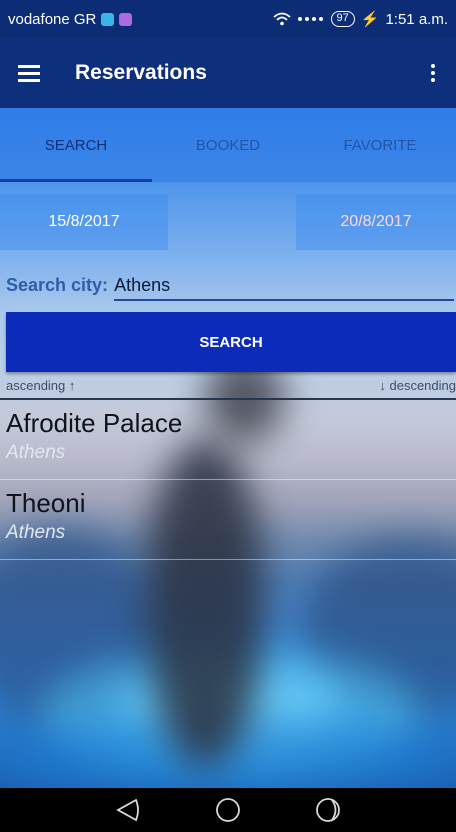 Image resolution: width=456 pixels, height=832 pixels. I want to click on page-title: Reservations, so click(141, 72).